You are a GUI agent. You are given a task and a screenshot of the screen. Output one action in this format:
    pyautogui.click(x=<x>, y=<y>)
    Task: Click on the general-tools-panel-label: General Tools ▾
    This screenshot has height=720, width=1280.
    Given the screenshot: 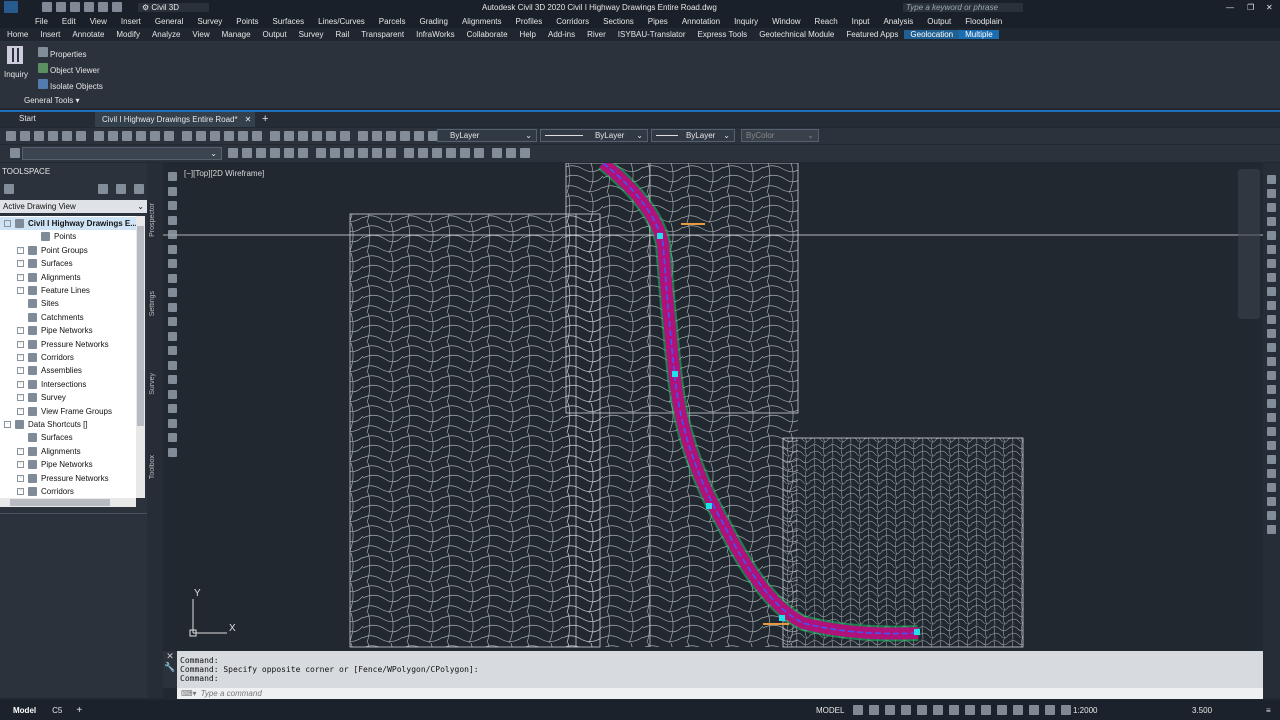 What is the action you would take?
    pyautogui.click(x=51, y=100)
    